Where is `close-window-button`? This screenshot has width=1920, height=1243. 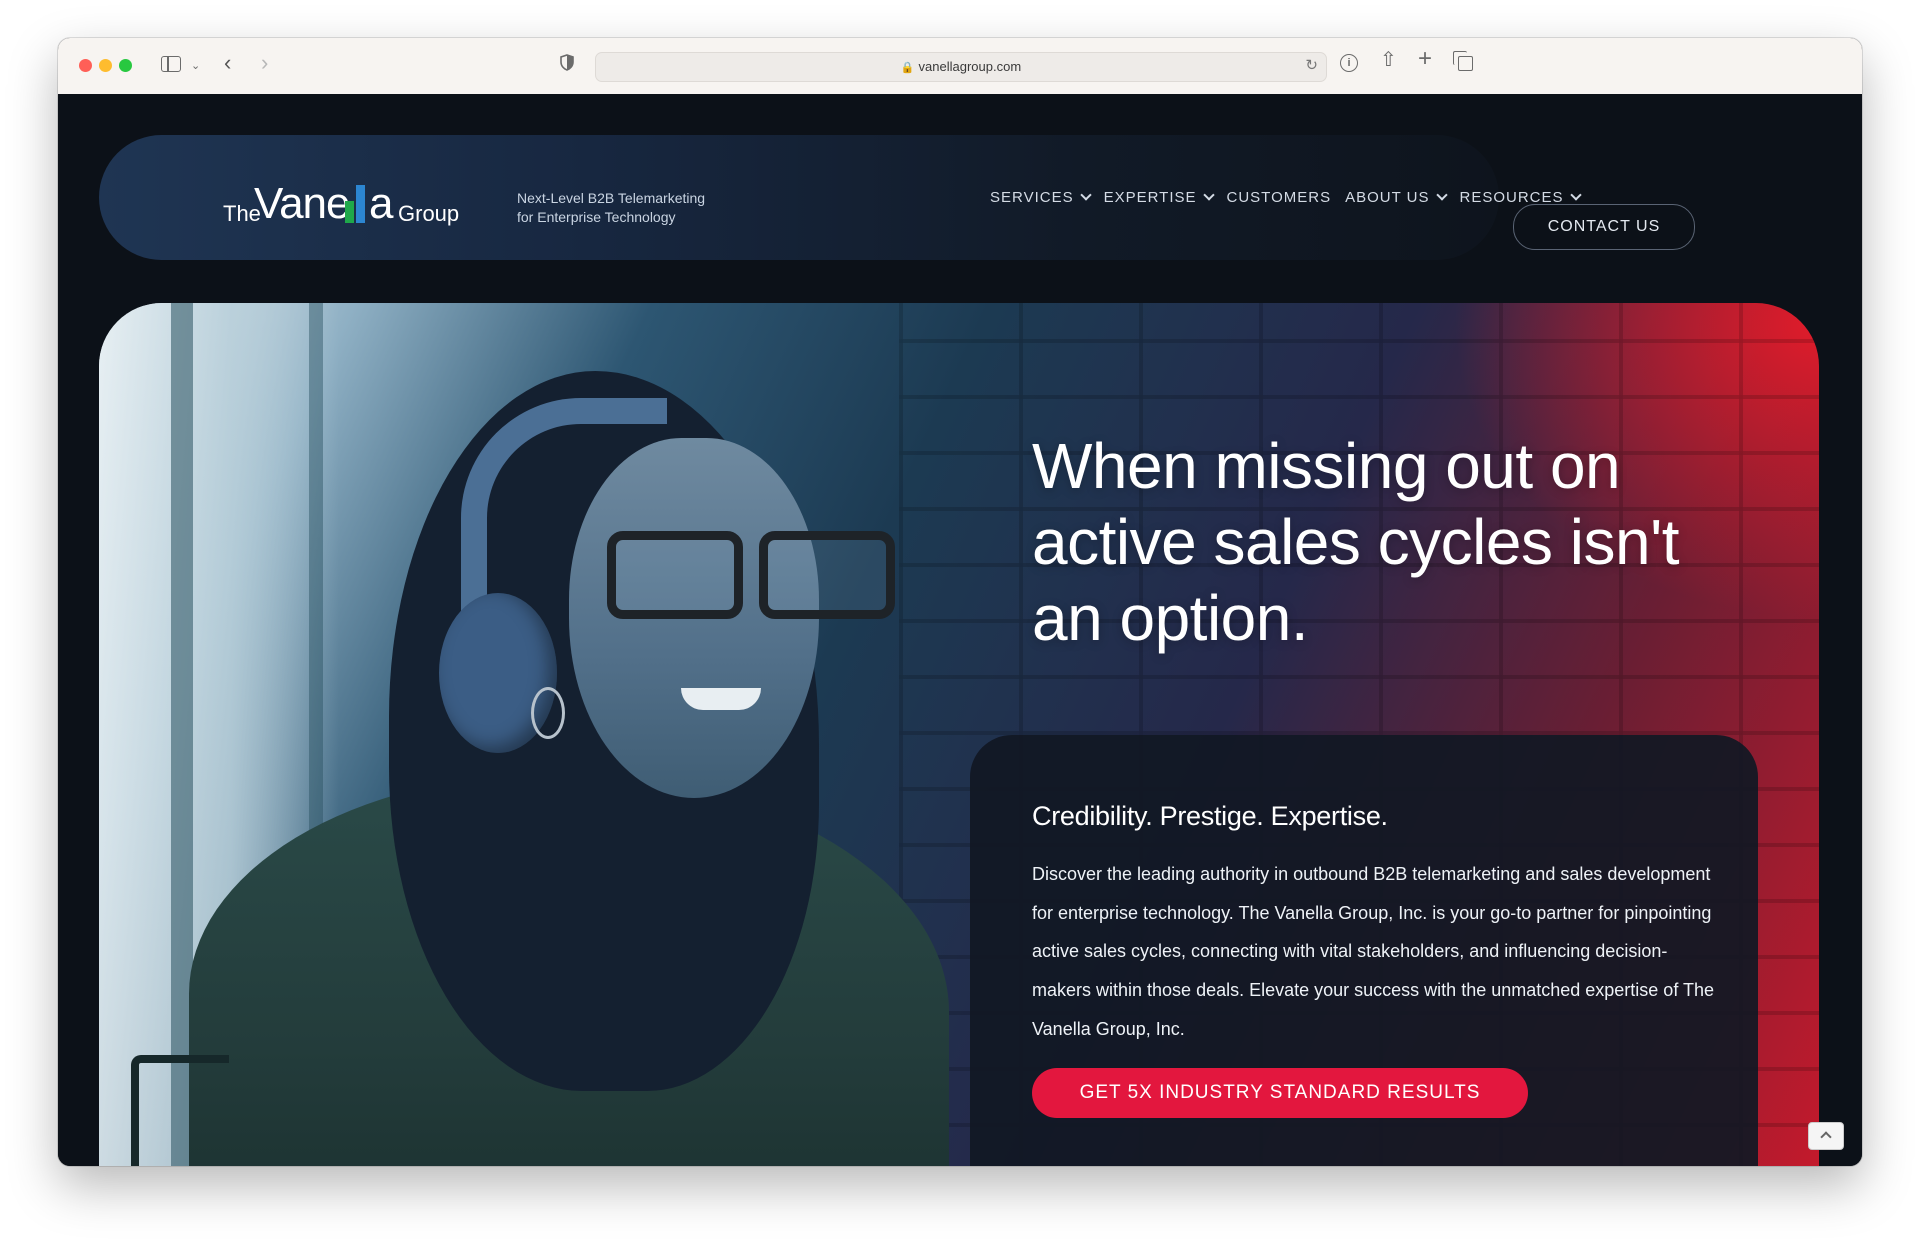 close-window-button is located at coordinates (85, 65).